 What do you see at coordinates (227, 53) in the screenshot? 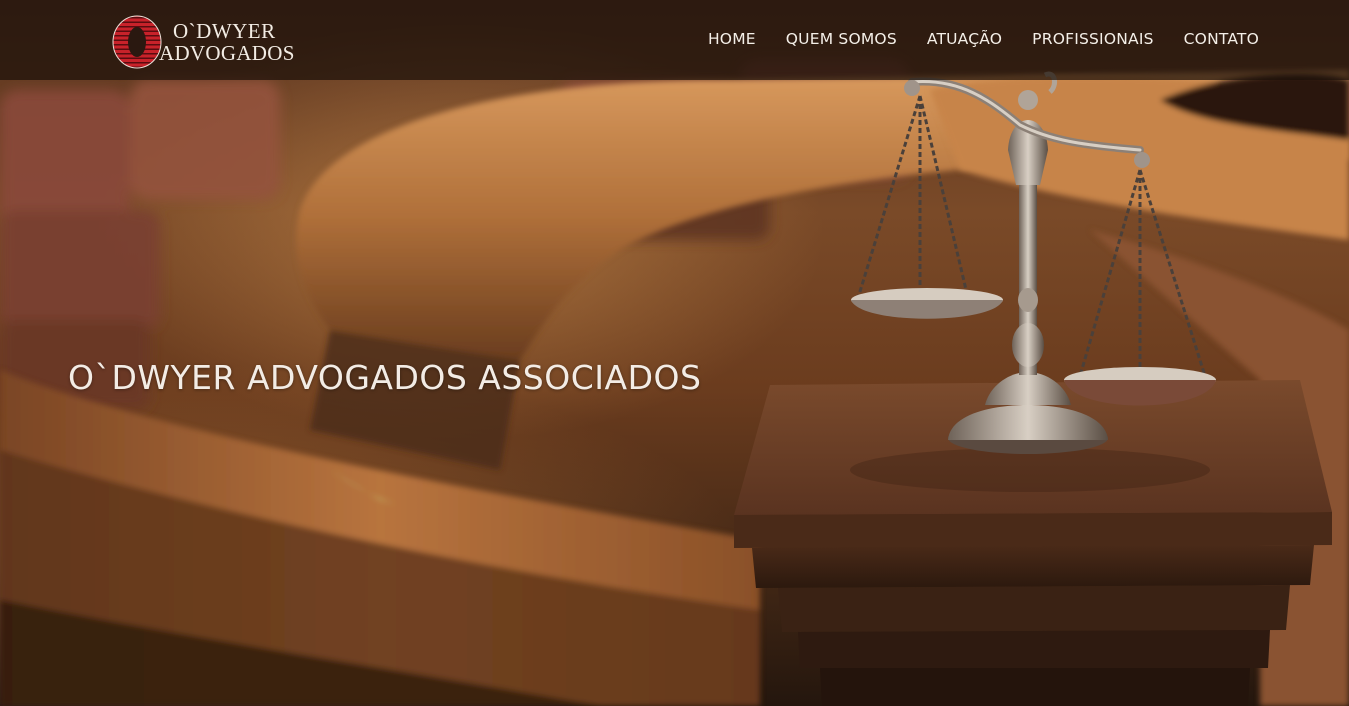
I see `brand-name-line2: ADVOGADOS` at bounding box center [227, 53].